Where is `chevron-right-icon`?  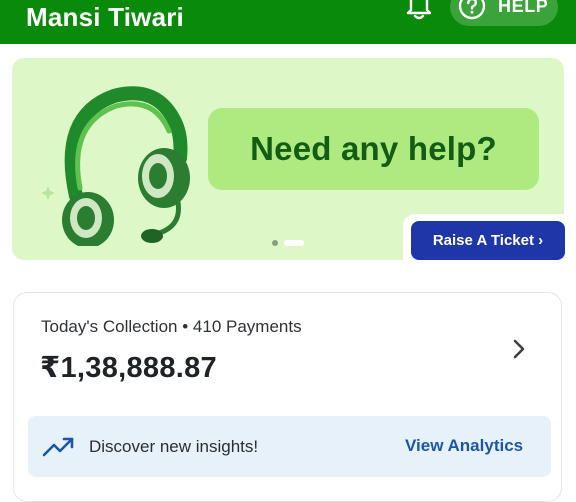
chevron-right-icon is located at coordinates (519, 349).